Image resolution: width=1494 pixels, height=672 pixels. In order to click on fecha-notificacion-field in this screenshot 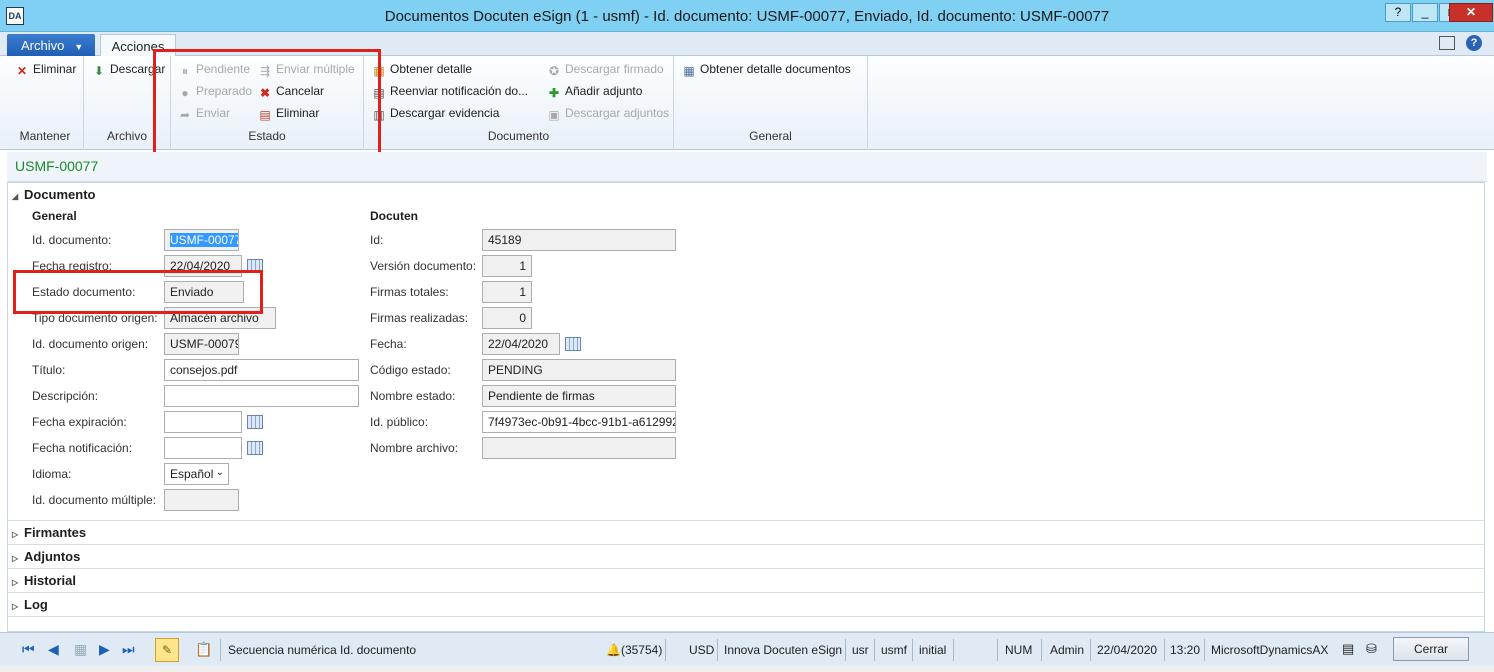, I will do `click(203, 448)`.